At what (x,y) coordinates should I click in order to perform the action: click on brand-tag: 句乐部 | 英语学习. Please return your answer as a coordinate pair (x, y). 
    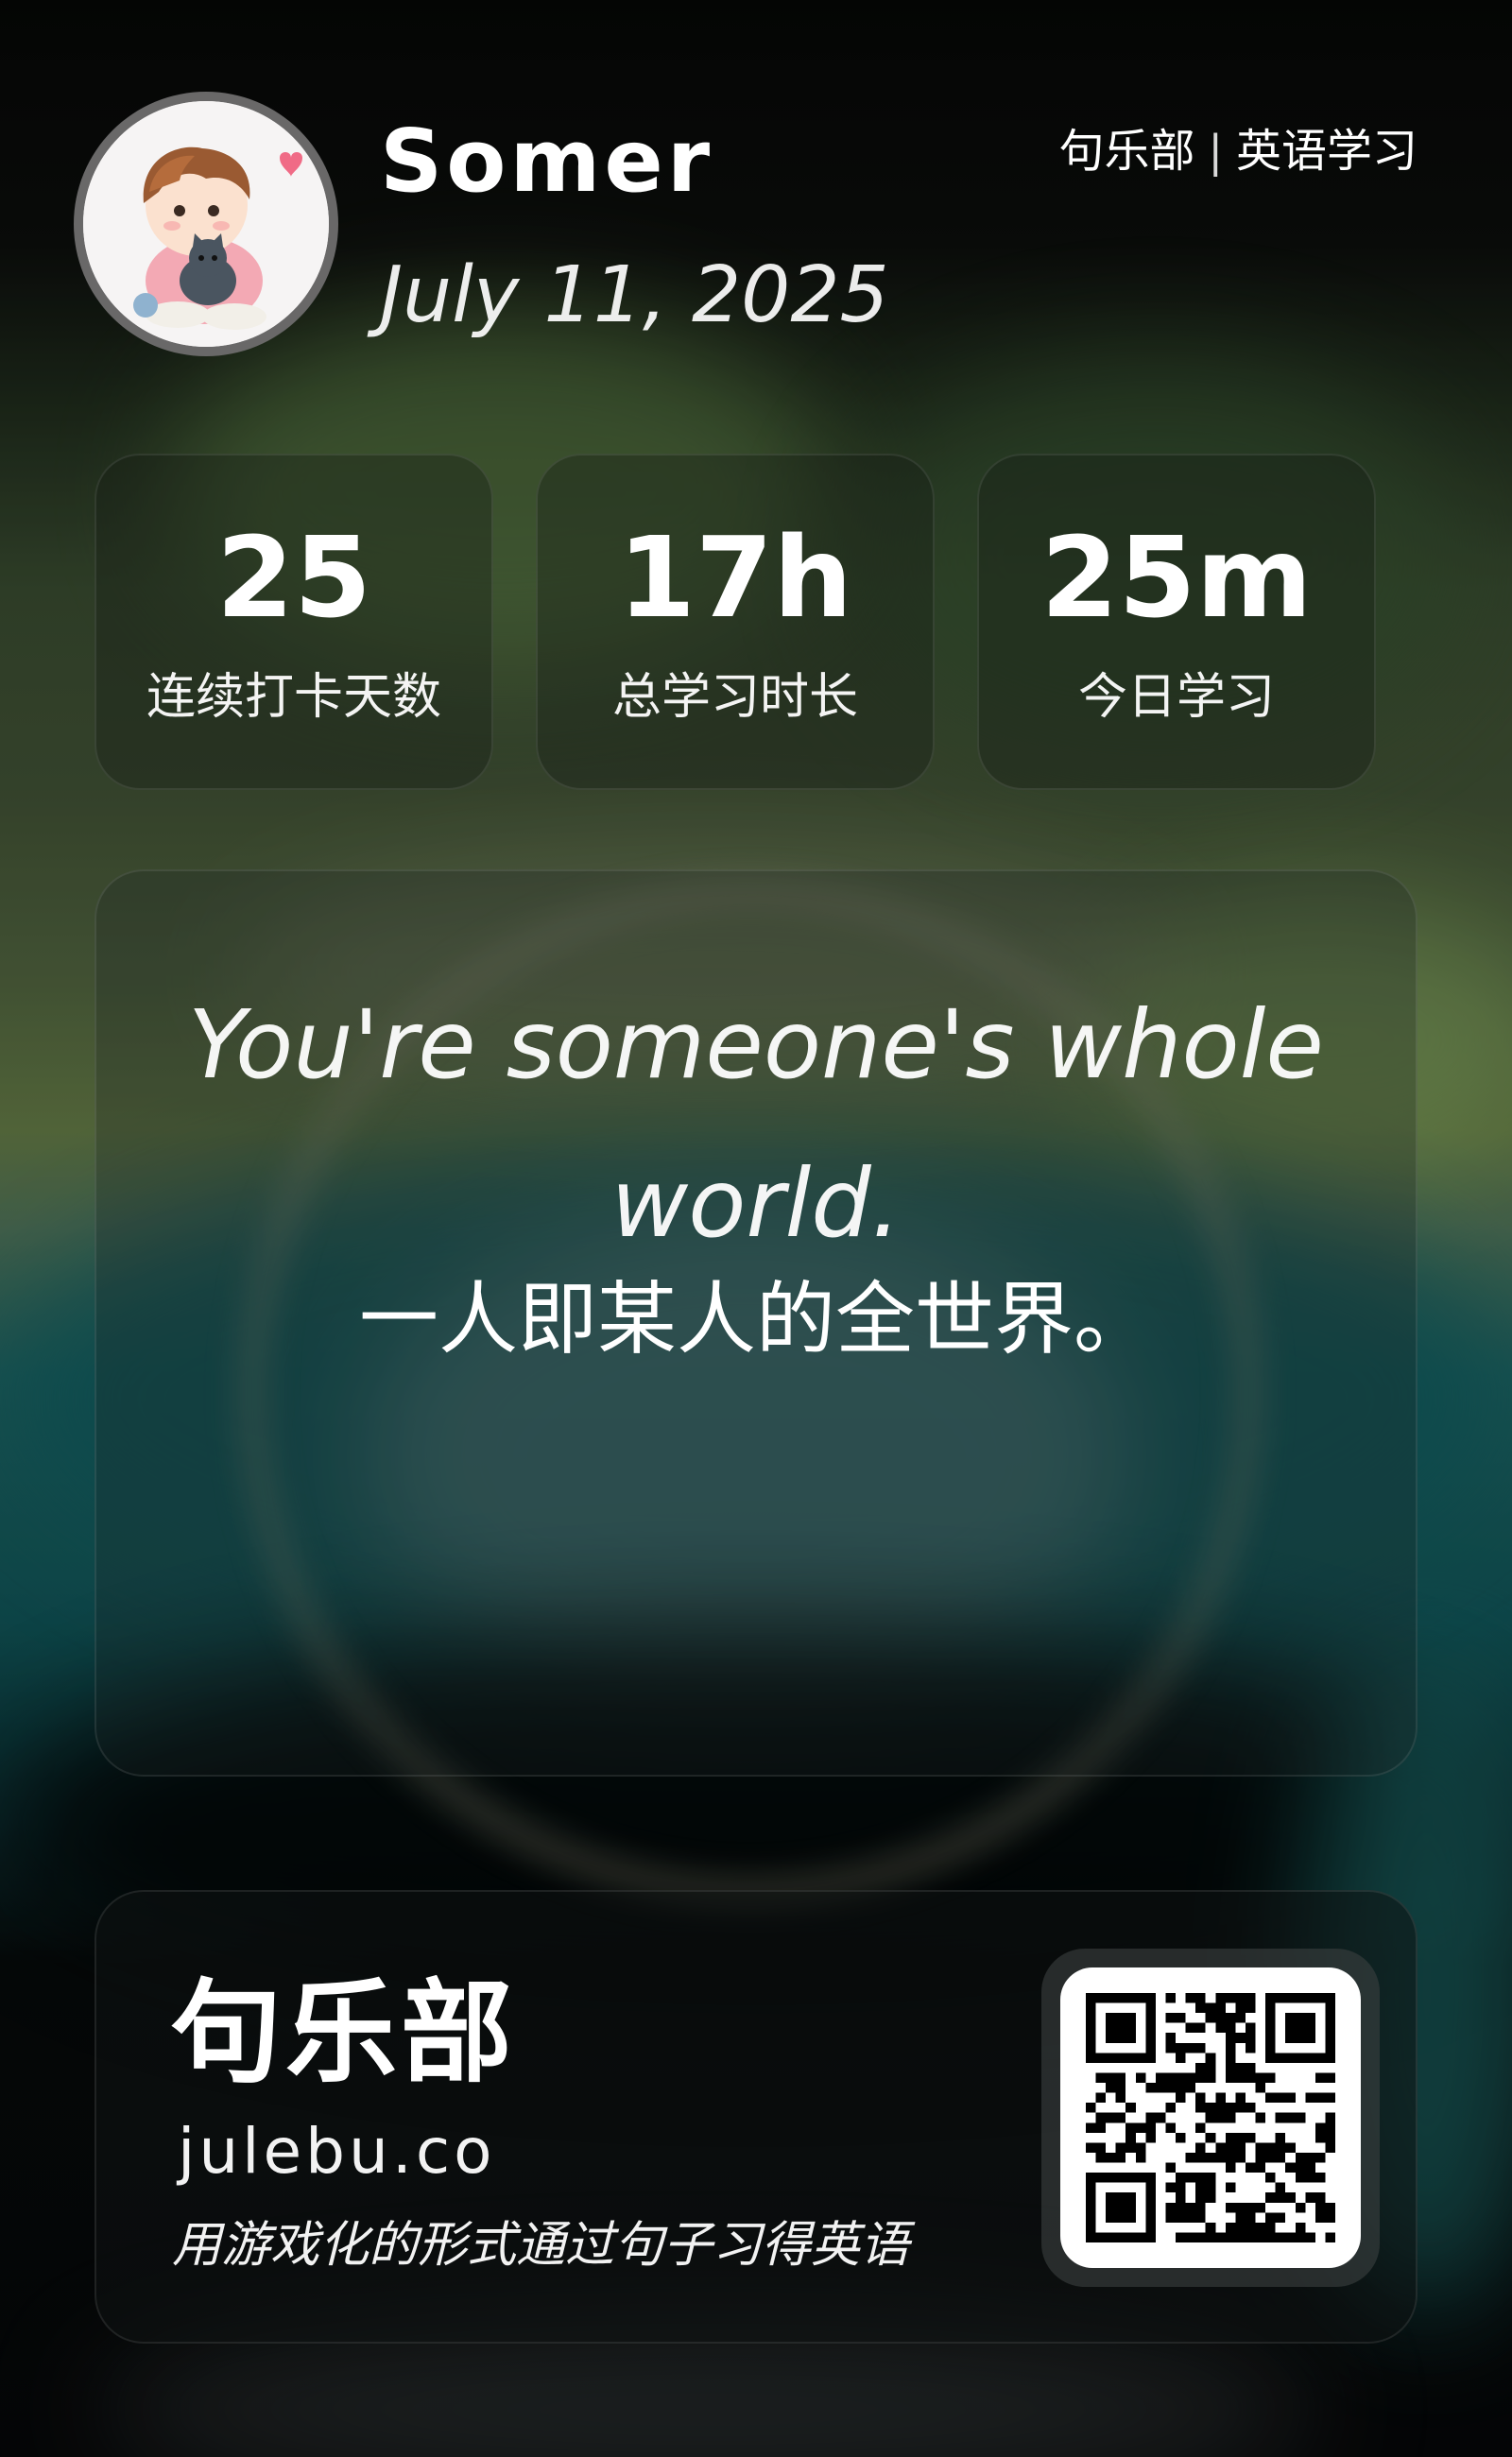
    Looking at the image, I should click on (1238, 151).